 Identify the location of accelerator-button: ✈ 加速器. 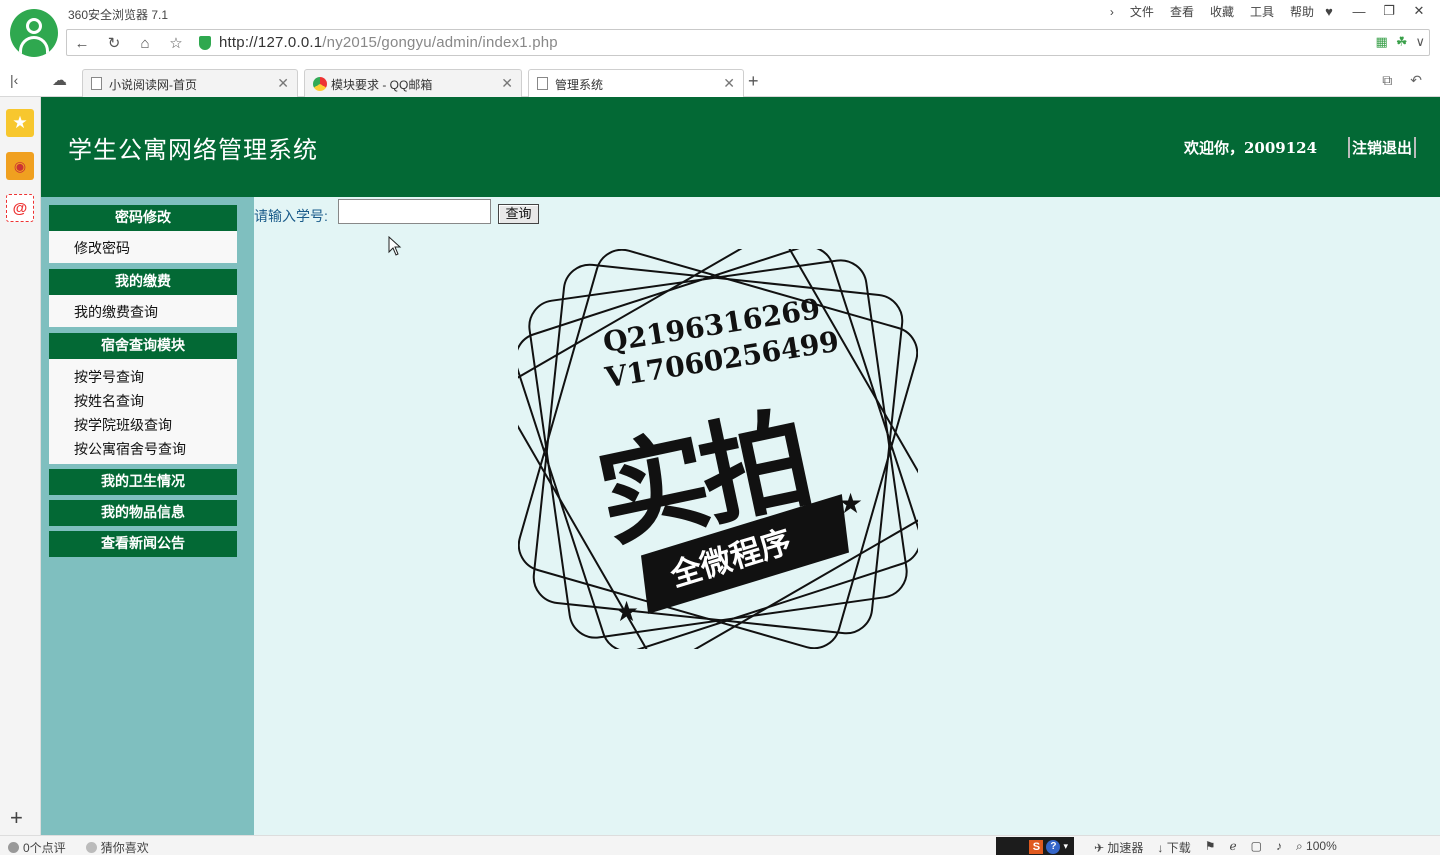
(1118, 847).